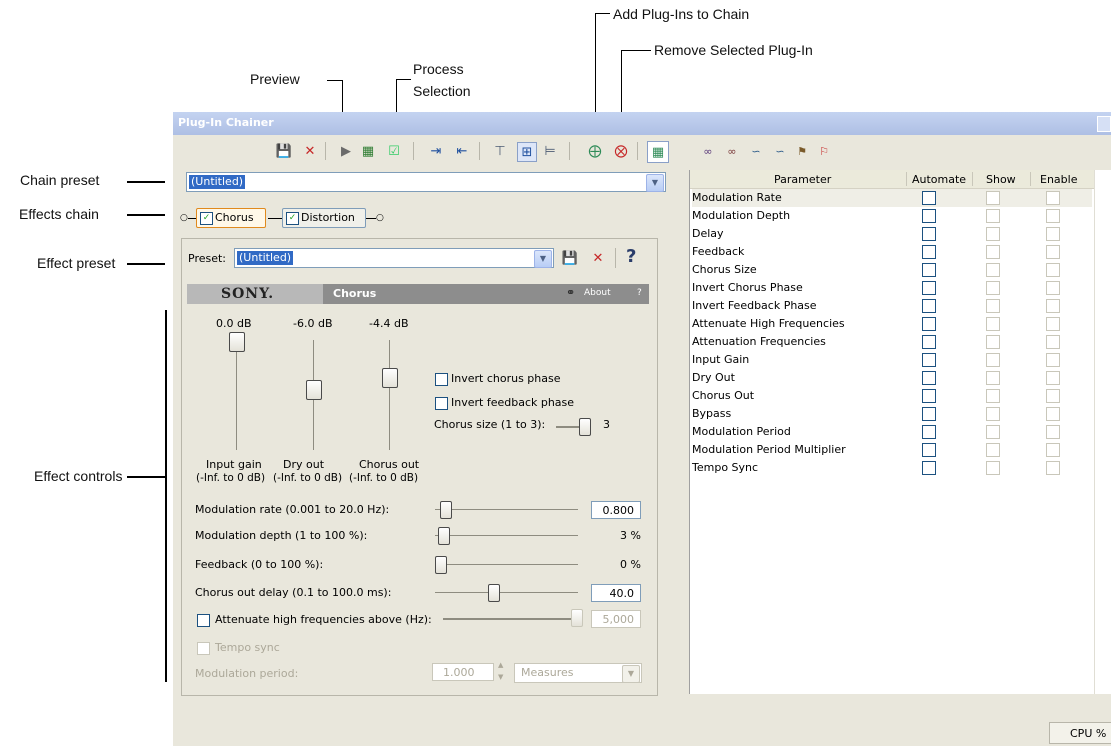  What do you see at coordinates (284, 151) in the screenshot?
I see `save-chain-icon: 💾` at bounding box center [284, 151].